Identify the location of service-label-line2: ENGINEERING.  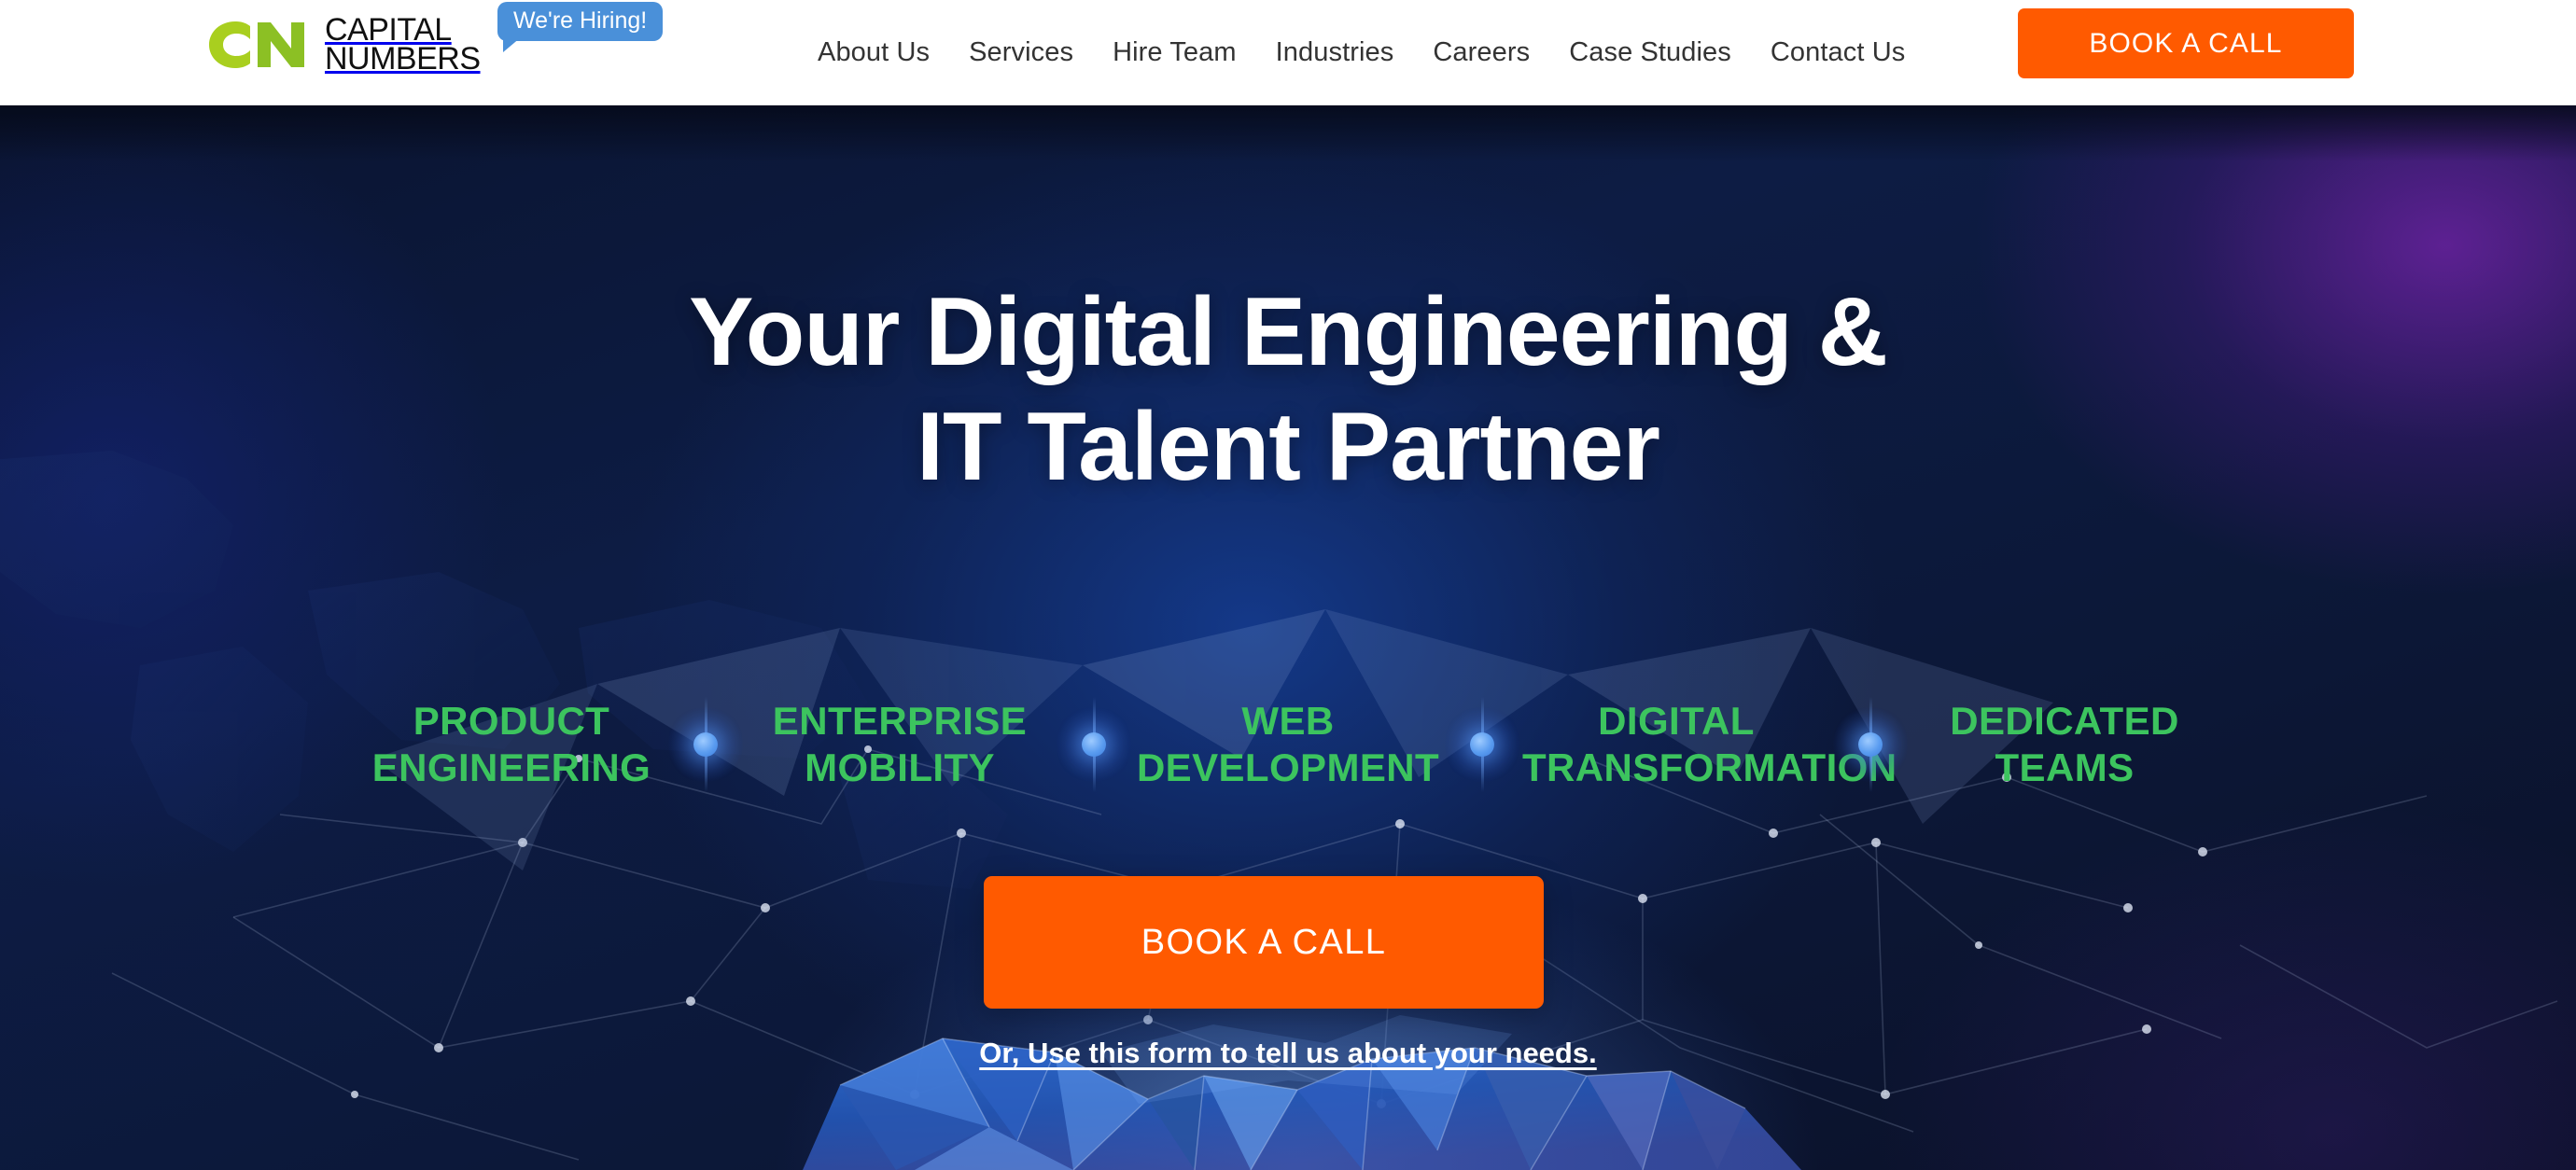
(511, 767).